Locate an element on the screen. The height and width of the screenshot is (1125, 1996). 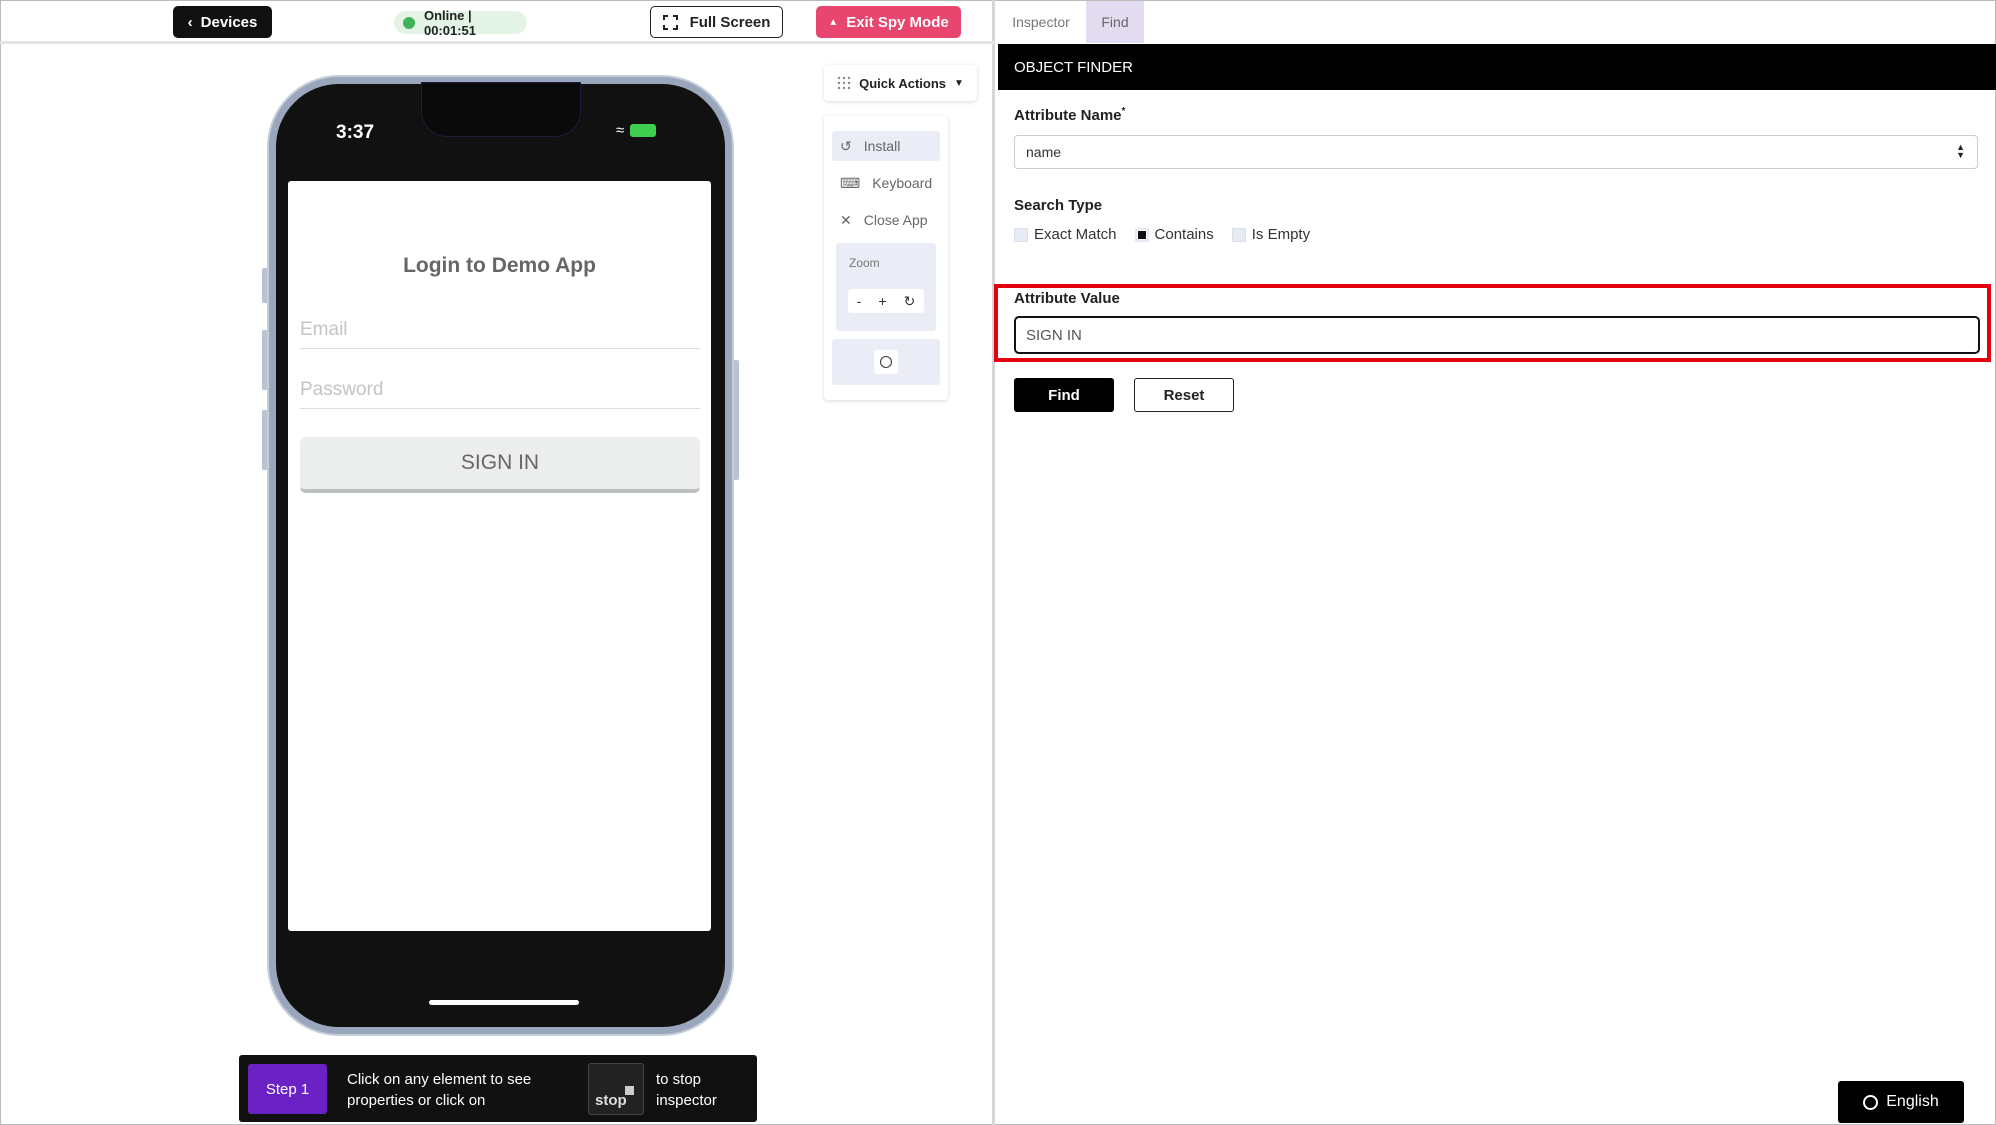
app-password-field: Password is located at coordinates (500, 389).